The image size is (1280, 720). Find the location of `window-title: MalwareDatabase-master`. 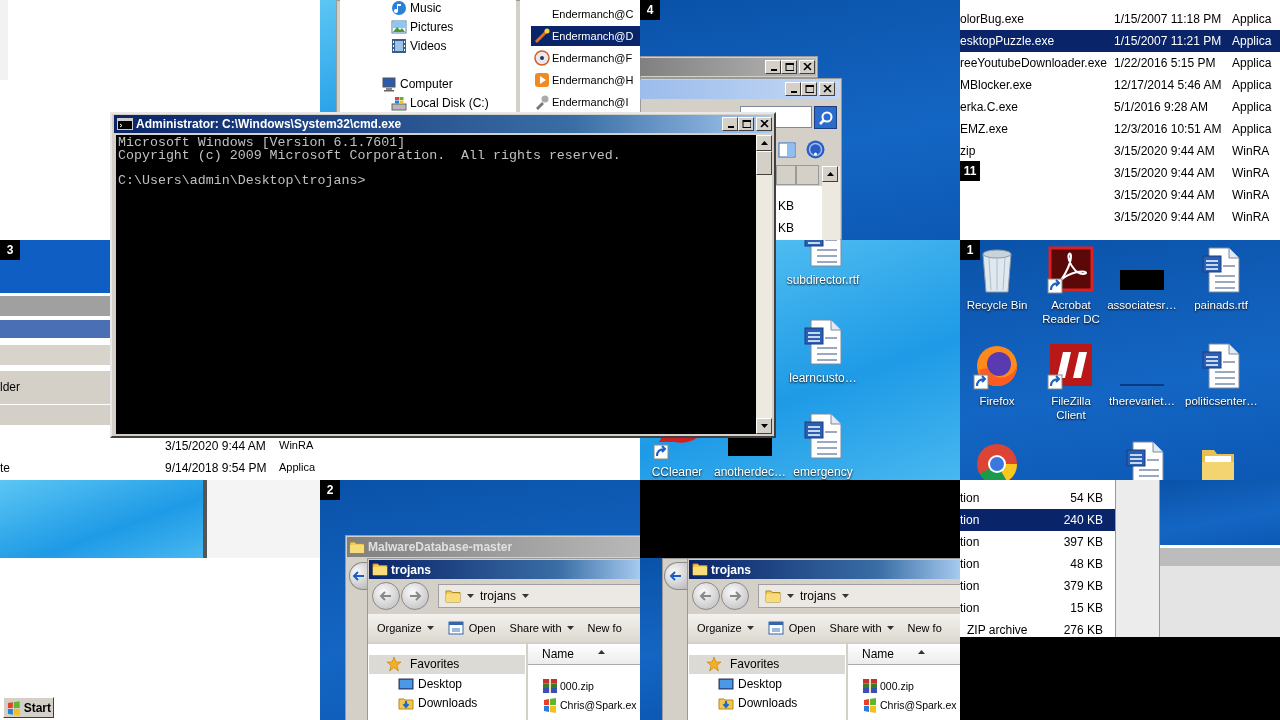

window-title: MalwareDatabase-master is located at coordinates (440, 547).